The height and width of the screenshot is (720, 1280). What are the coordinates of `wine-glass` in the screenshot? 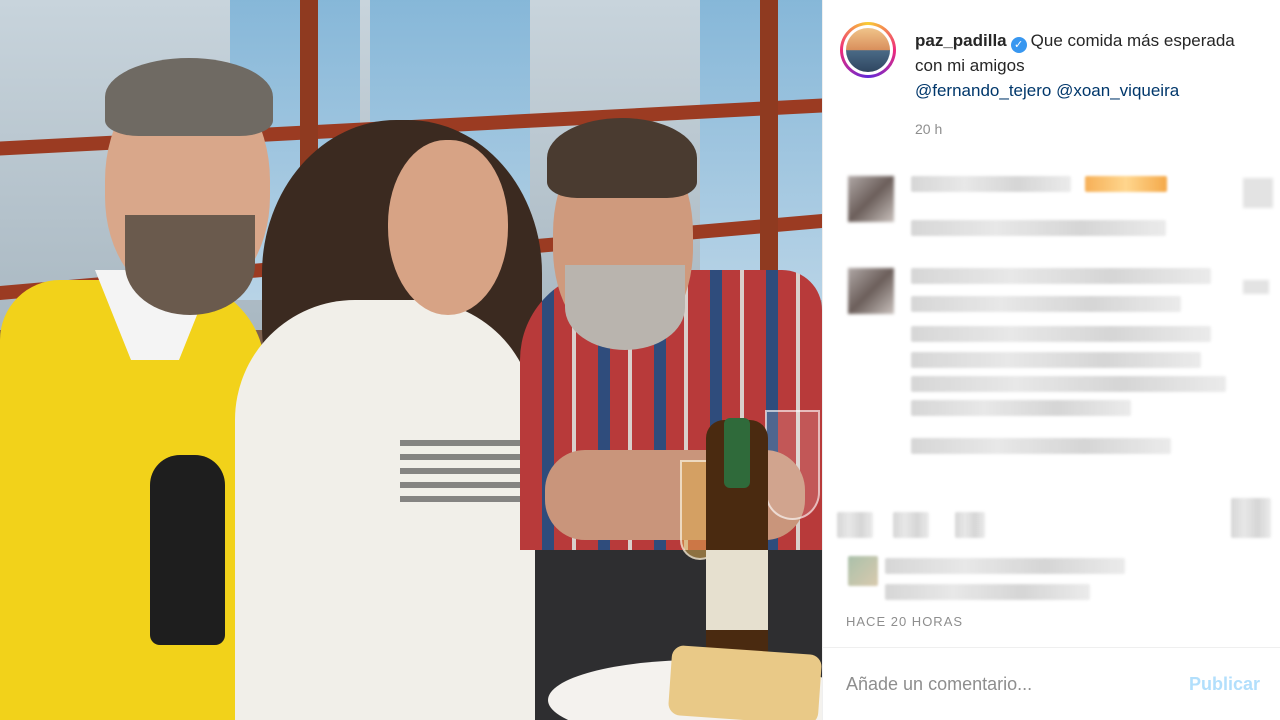 It's located at (792, 465).